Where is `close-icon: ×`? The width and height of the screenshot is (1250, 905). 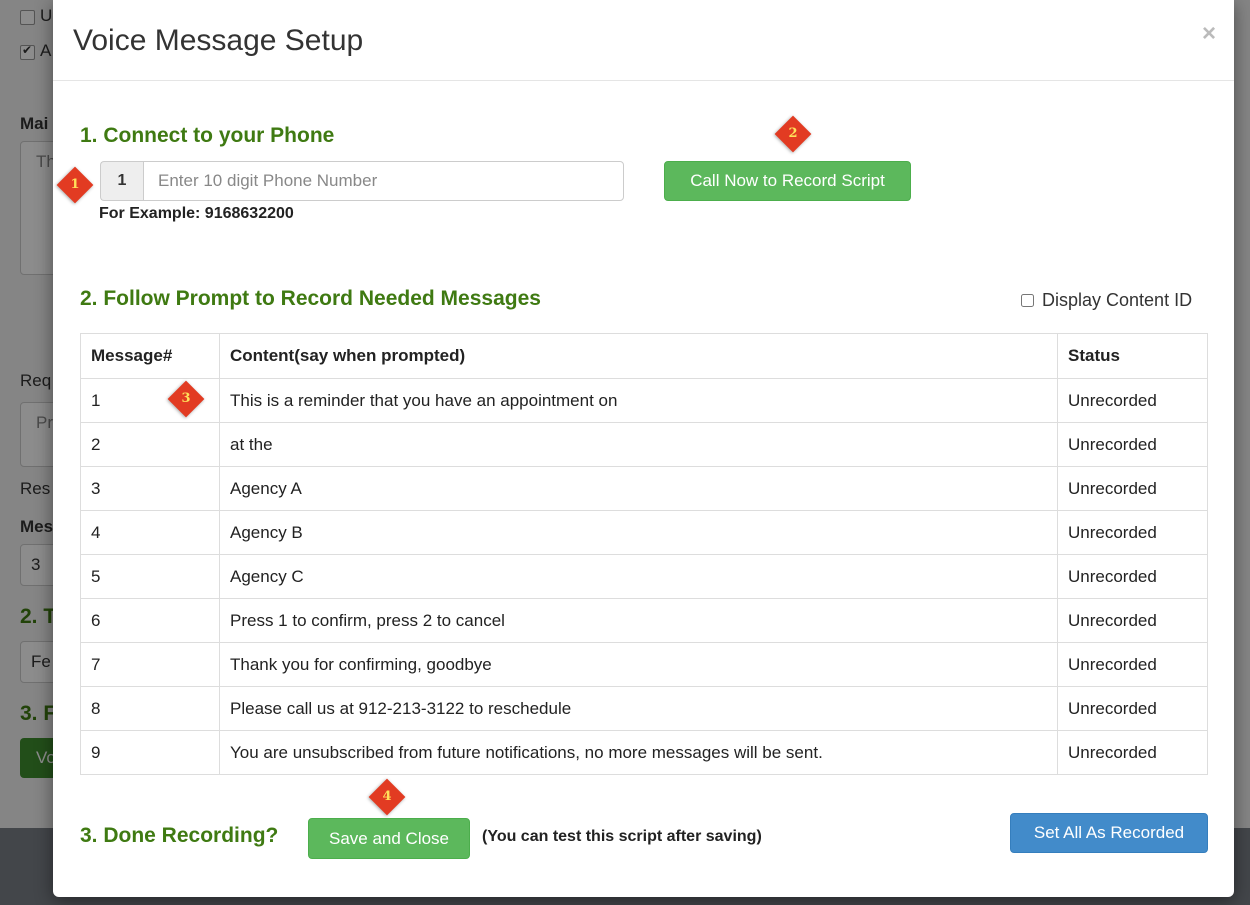 close-icon: × is located at coordinates (1209, 34).